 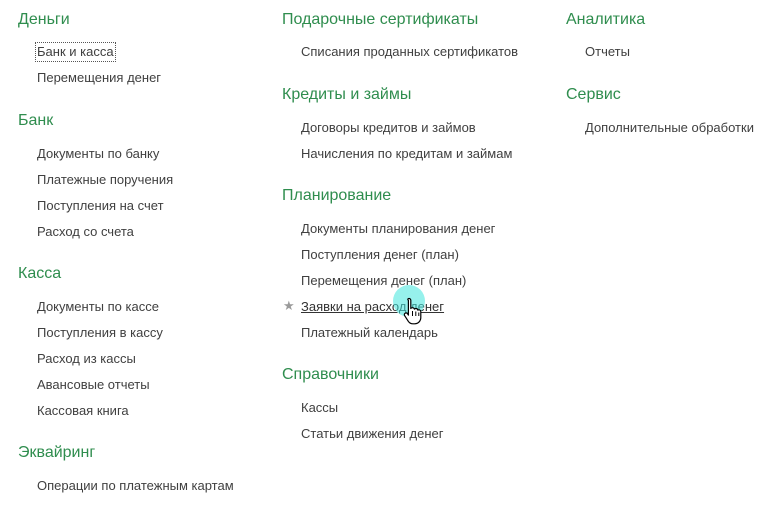 What do you see at coordinates (99, 78) in the screenshot?
I see `link-money-transfers: Перемещения денег` at bounding box center [99, 78].